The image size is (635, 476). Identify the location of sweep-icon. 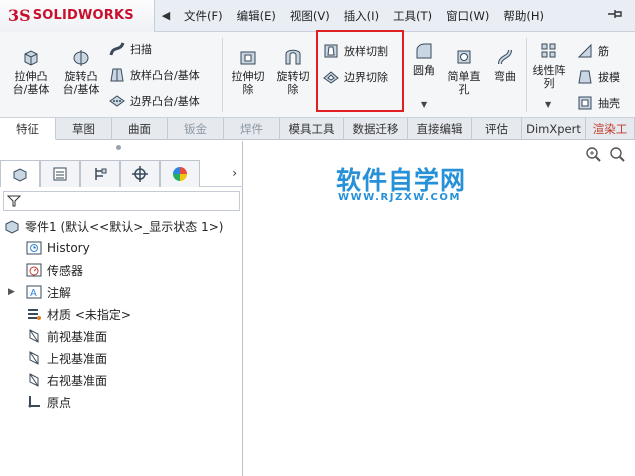
(117, 49).